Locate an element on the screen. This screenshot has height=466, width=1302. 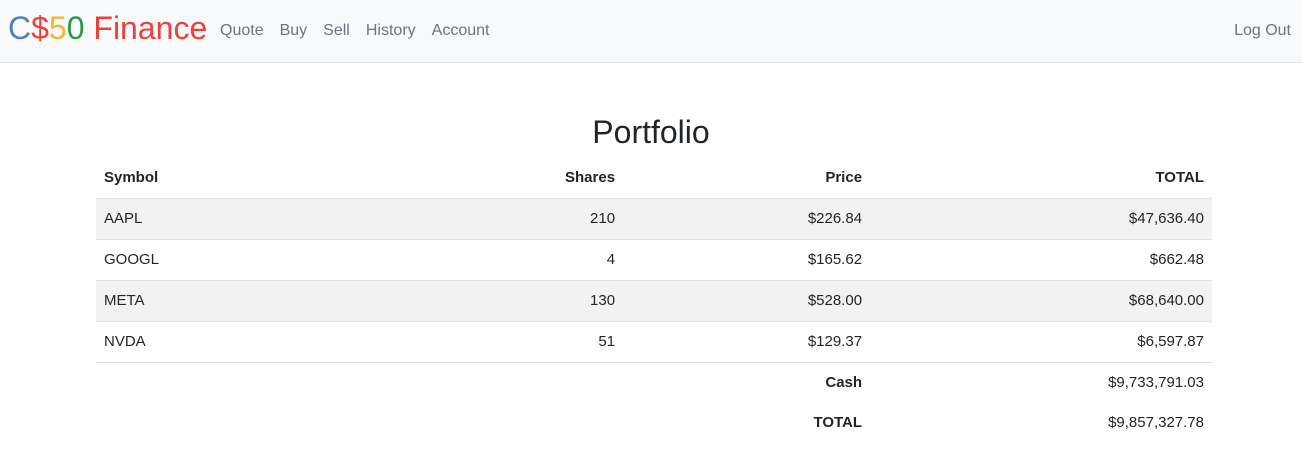
grand-total-row: TOTAL $9,857,327.78 is located at coordinates (654, 422).